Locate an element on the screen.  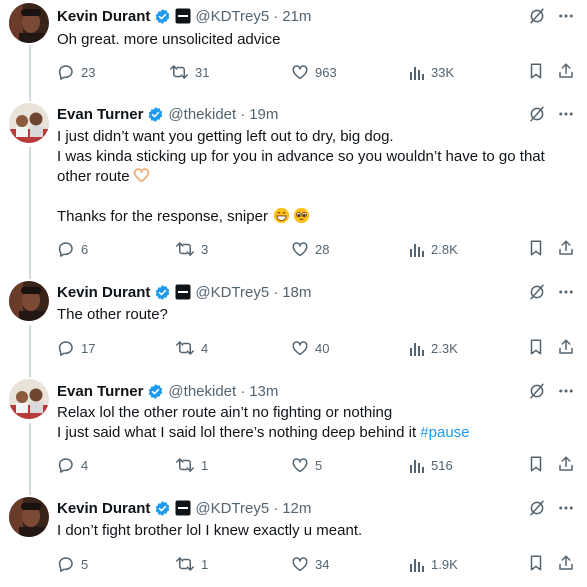
like-button: 5 is located at coordinates (306, 465).